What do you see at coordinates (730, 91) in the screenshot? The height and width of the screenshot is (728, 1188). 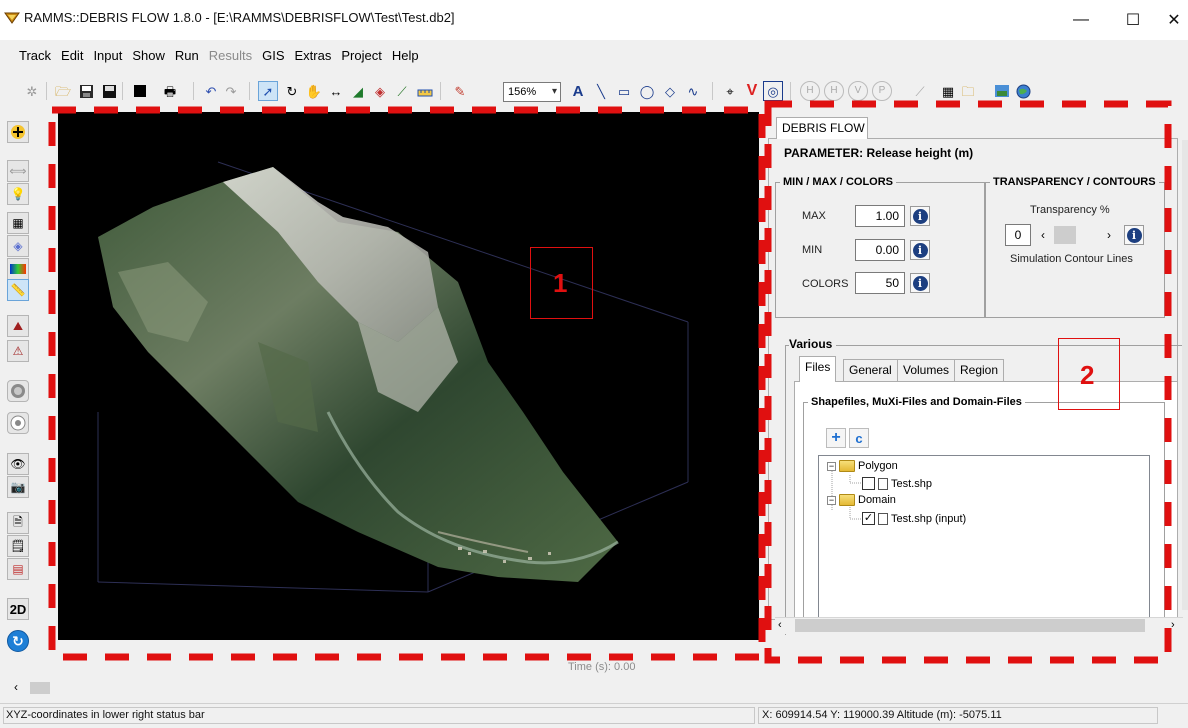 I see `crosshair-tool-icon: ⌖` at bounding box center [730, 91].